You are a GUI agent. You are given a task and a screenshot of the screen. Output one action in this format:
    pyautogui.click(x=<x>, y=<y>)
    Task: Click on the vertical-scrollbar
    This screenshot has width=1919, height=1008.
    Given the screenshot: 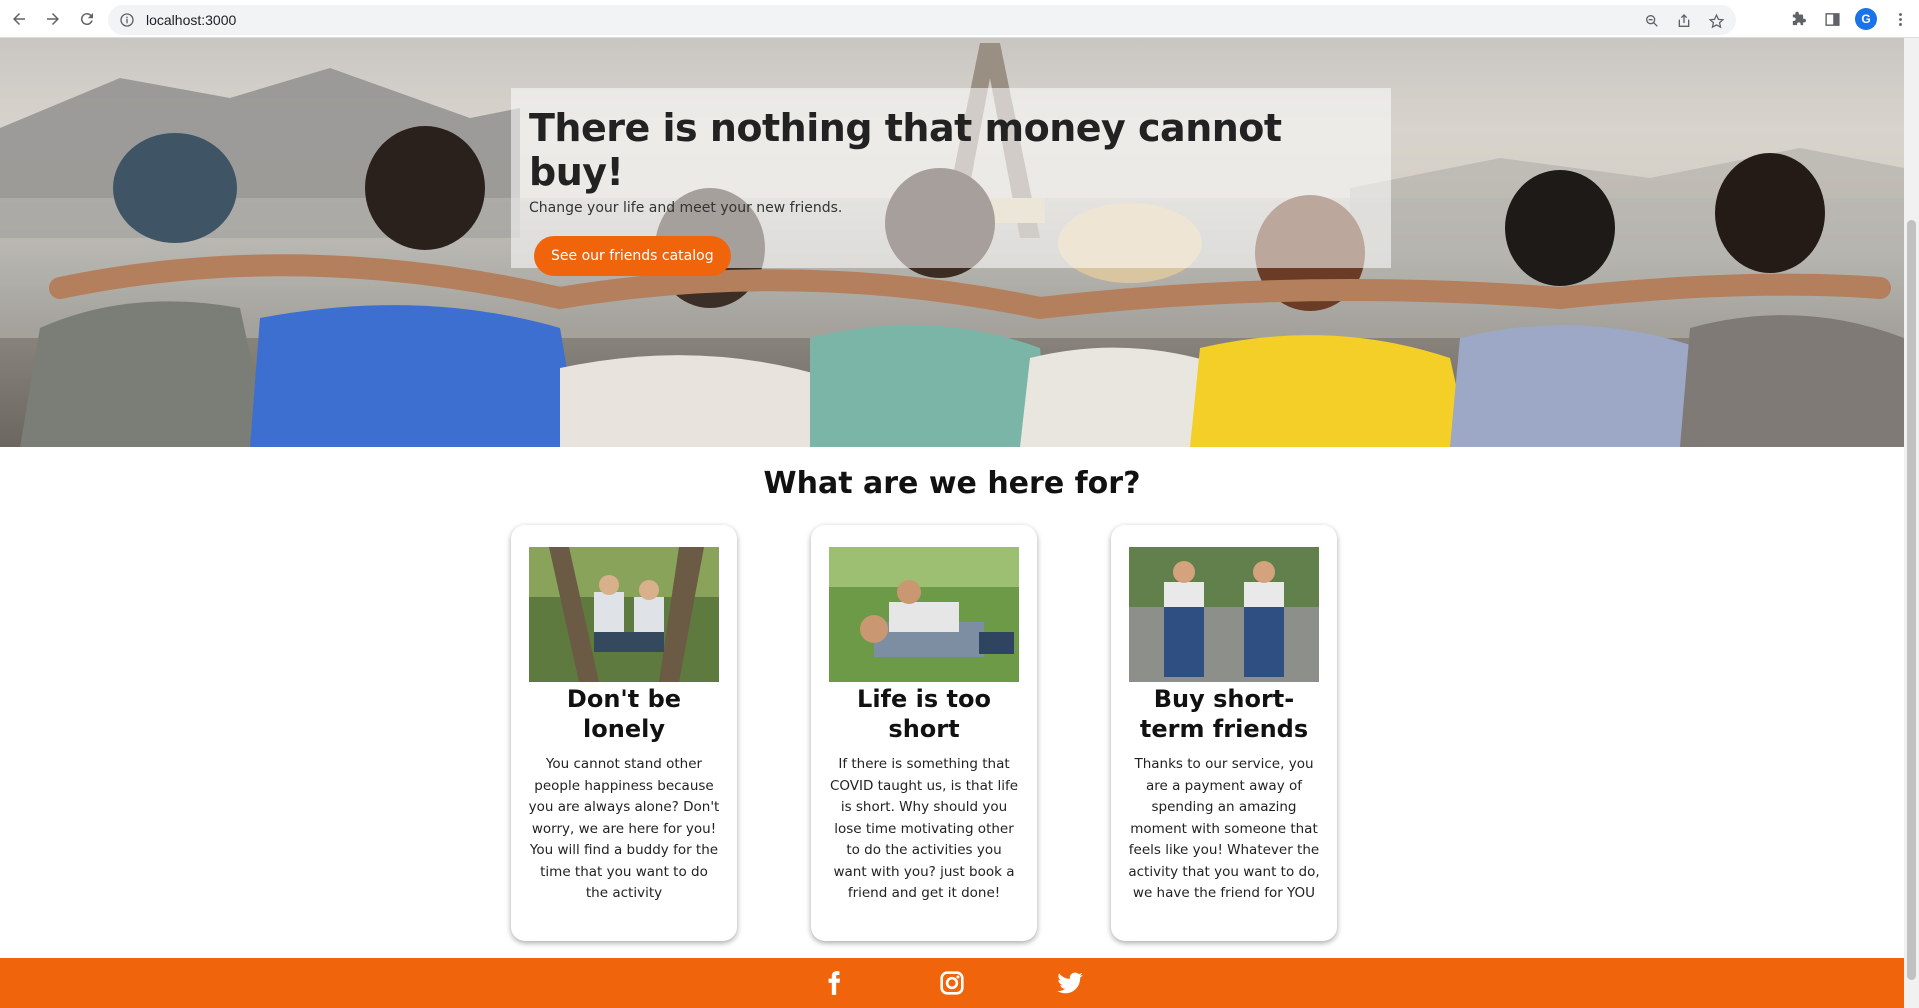 What is the action you would take?
    pyautogui.click(x=1911, y=523)
    